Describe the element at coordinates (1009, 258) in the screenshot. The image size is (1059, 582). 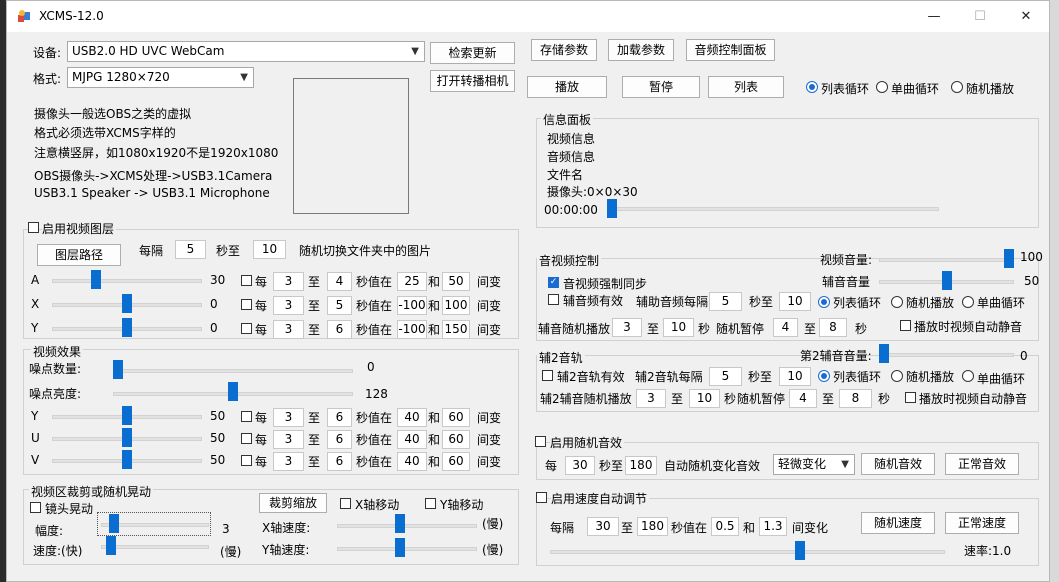
I see `video-volume-thumb` at that location.